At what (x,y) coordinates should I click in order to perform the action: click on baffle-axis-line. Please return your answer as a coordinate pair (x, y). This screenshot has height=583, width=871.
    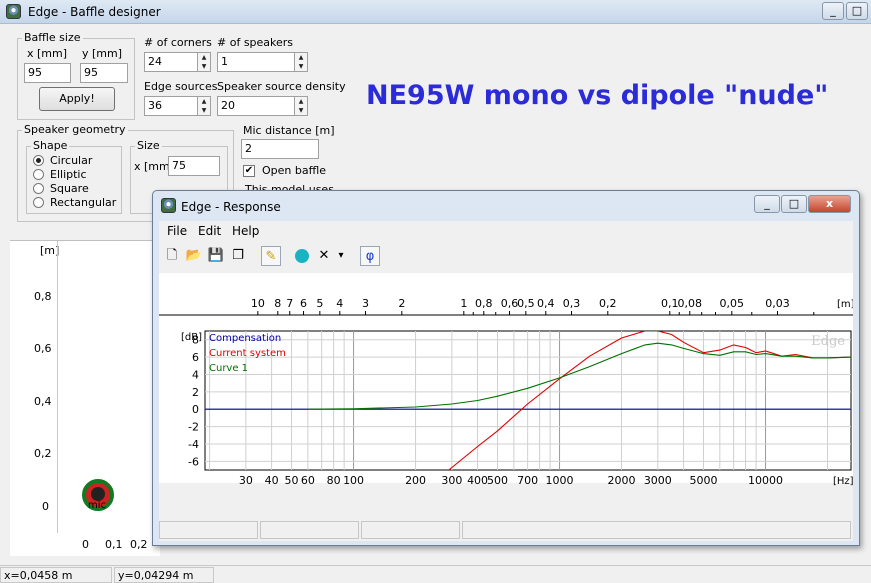
    Looking at the image, I should click on (57, 387).